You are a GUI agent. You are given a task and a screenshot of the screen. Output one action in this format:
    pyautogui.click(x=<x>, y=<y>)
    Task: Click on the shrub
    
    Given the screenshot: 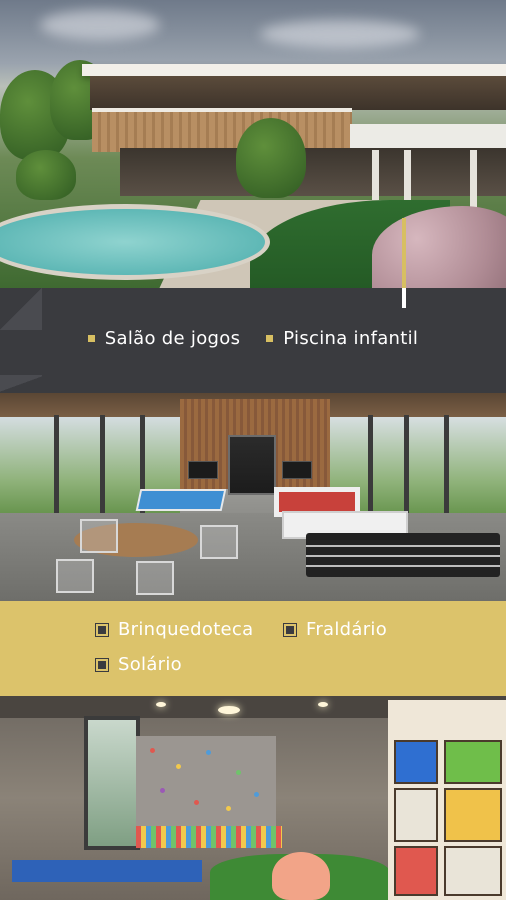 What is the action you would take?
    pyautogui.click(x=46, y=175)
    